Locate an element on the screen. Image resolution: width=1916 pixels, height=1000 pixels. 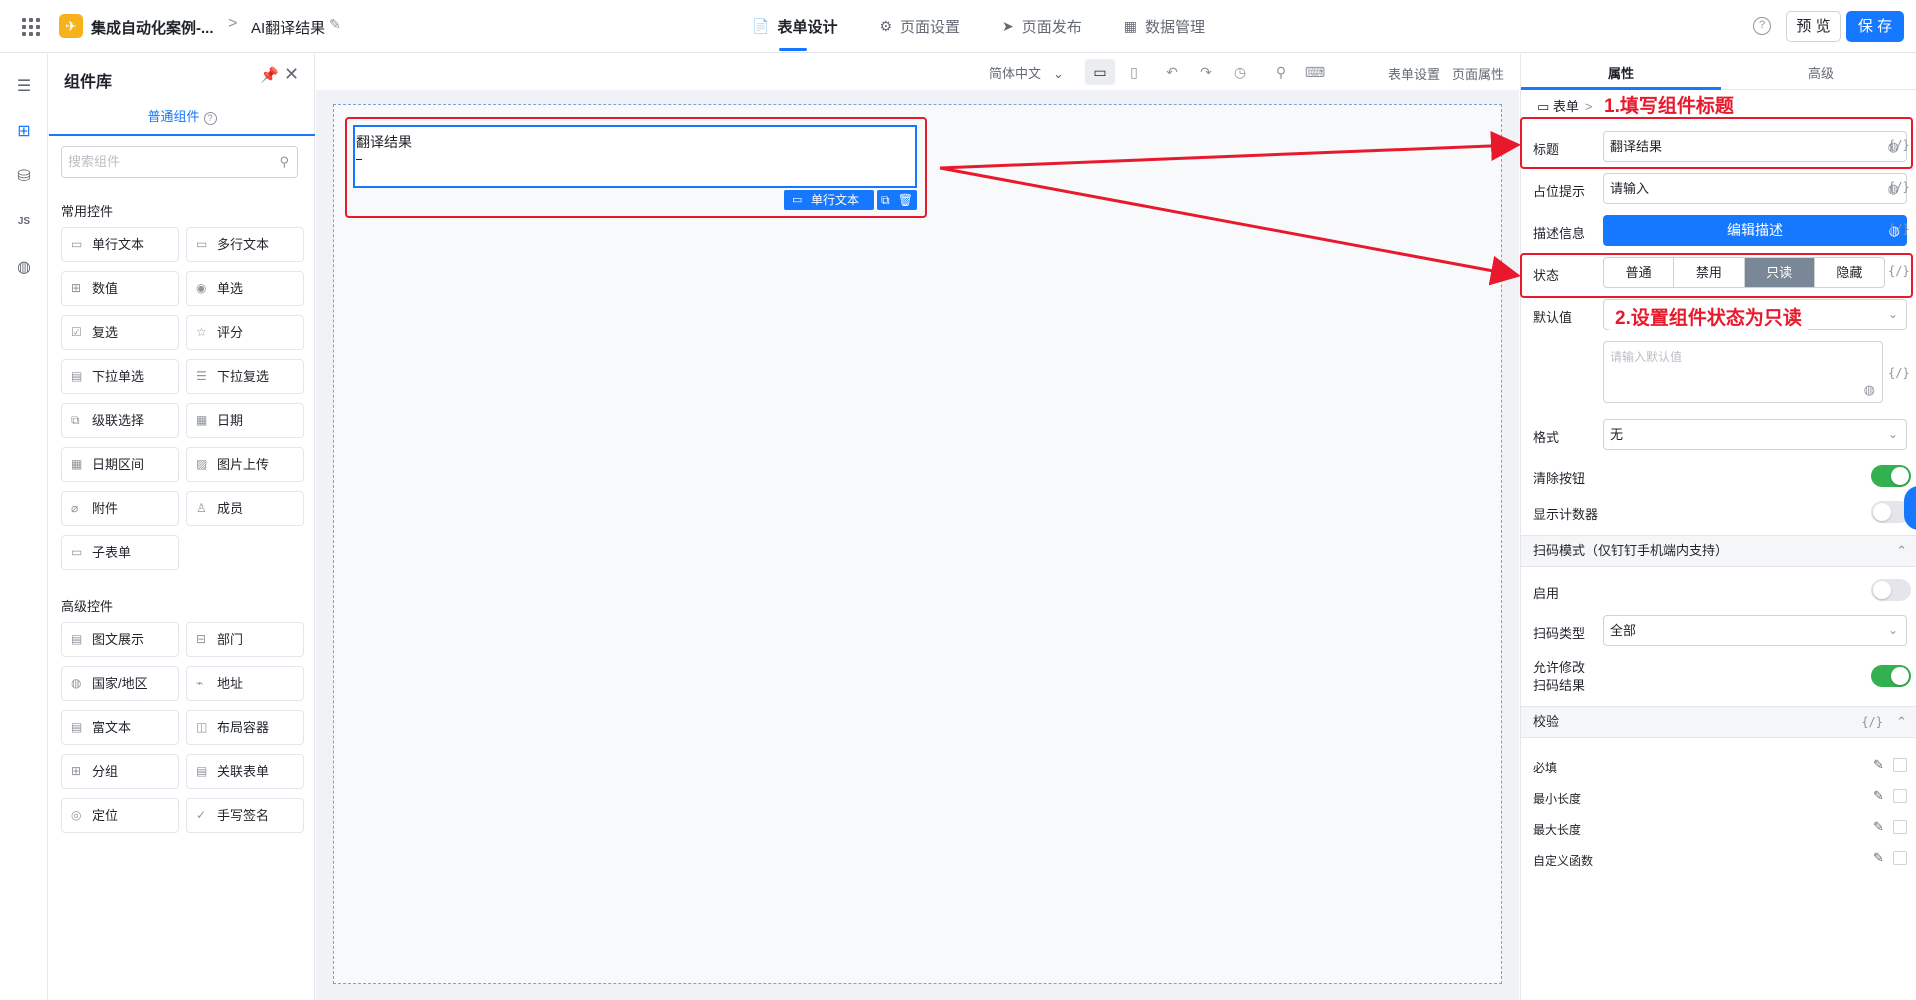
component-item: ◫ 布局容器 is located at coordinates (245, 727).